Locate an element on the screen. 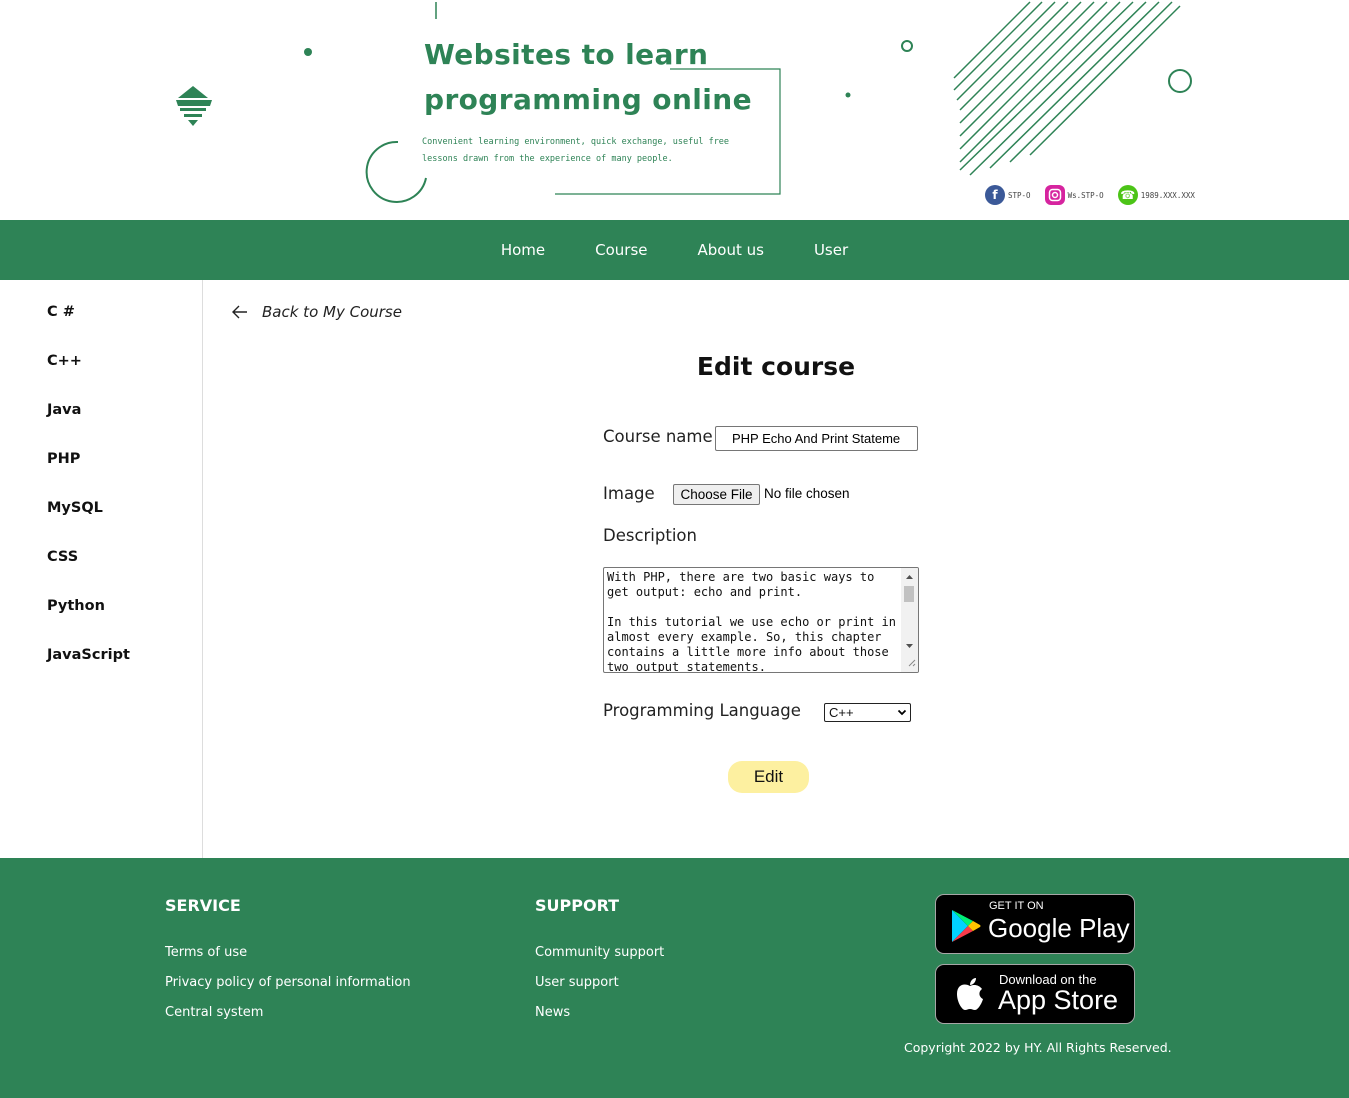  google-play-icon is located at coordinates (966, 926).